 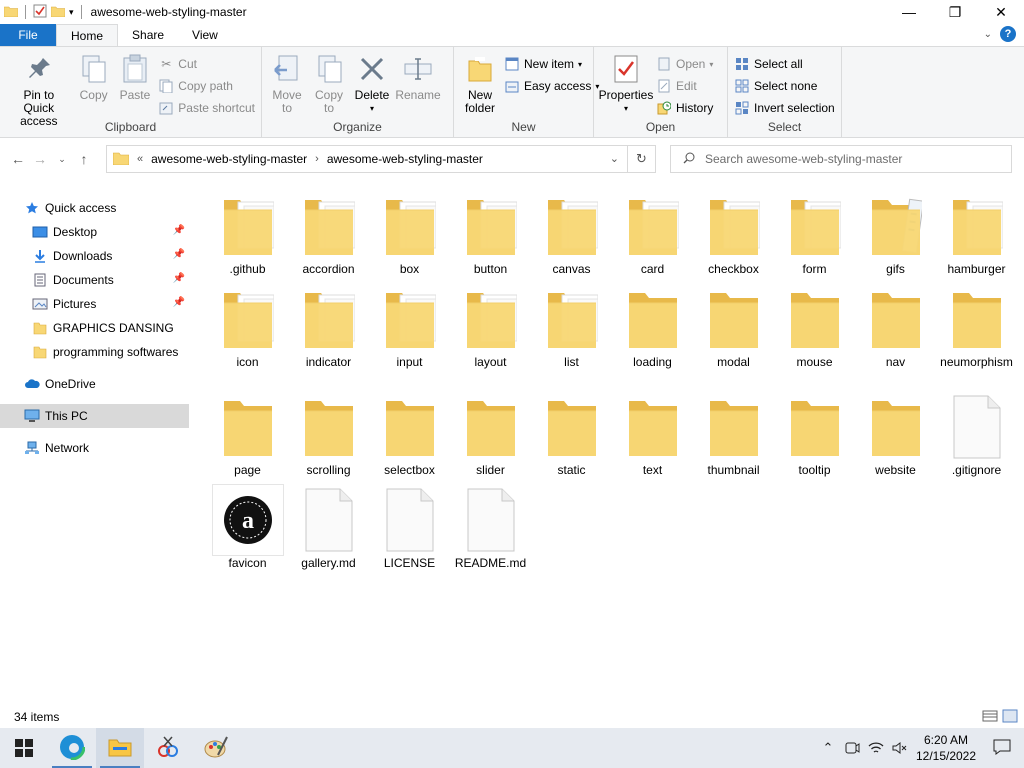 I want to click on tab-file: File, so click(x=28, y=35).